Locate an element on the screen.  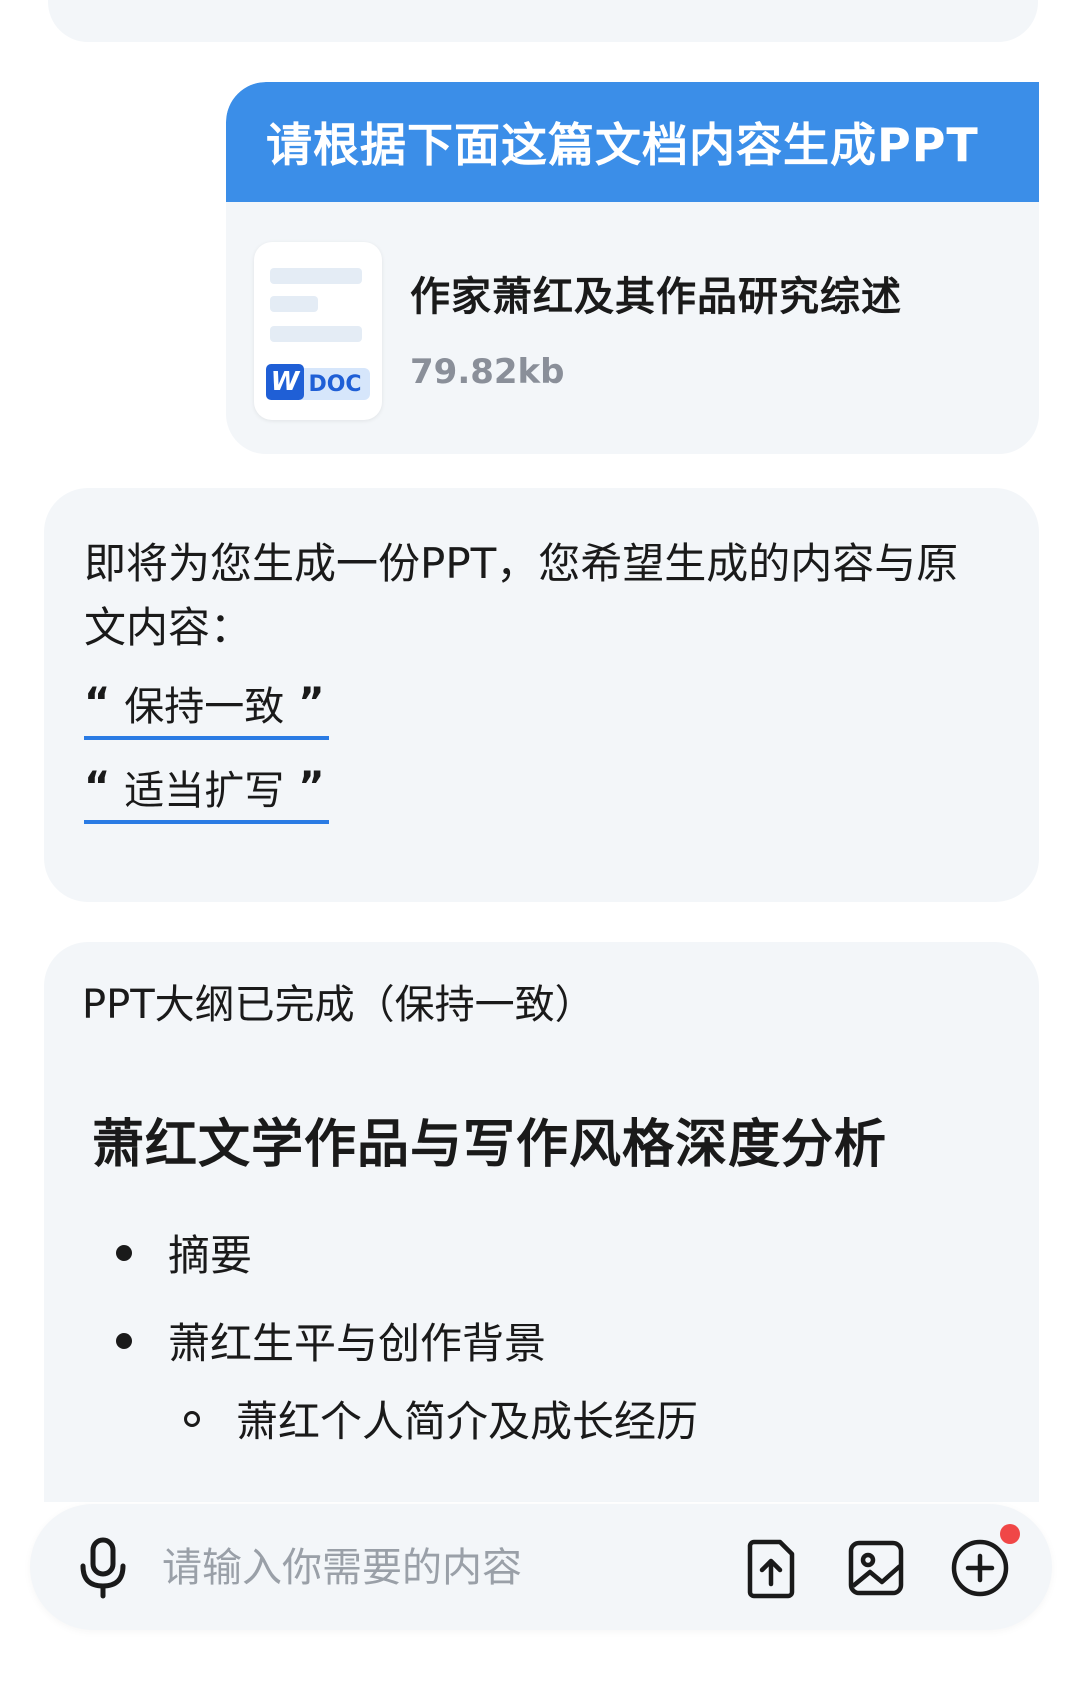
outline-subitem: 萧红个人简介及成长经历 is located at coordinates (441, 1418).